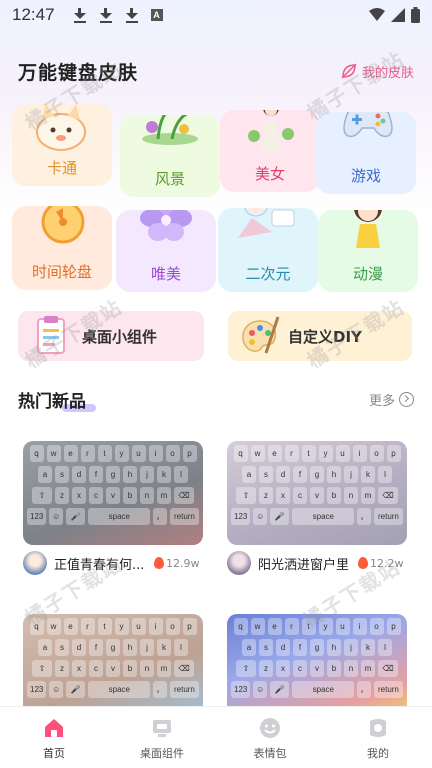  I want to click on flower-icon, so click(166, 225).